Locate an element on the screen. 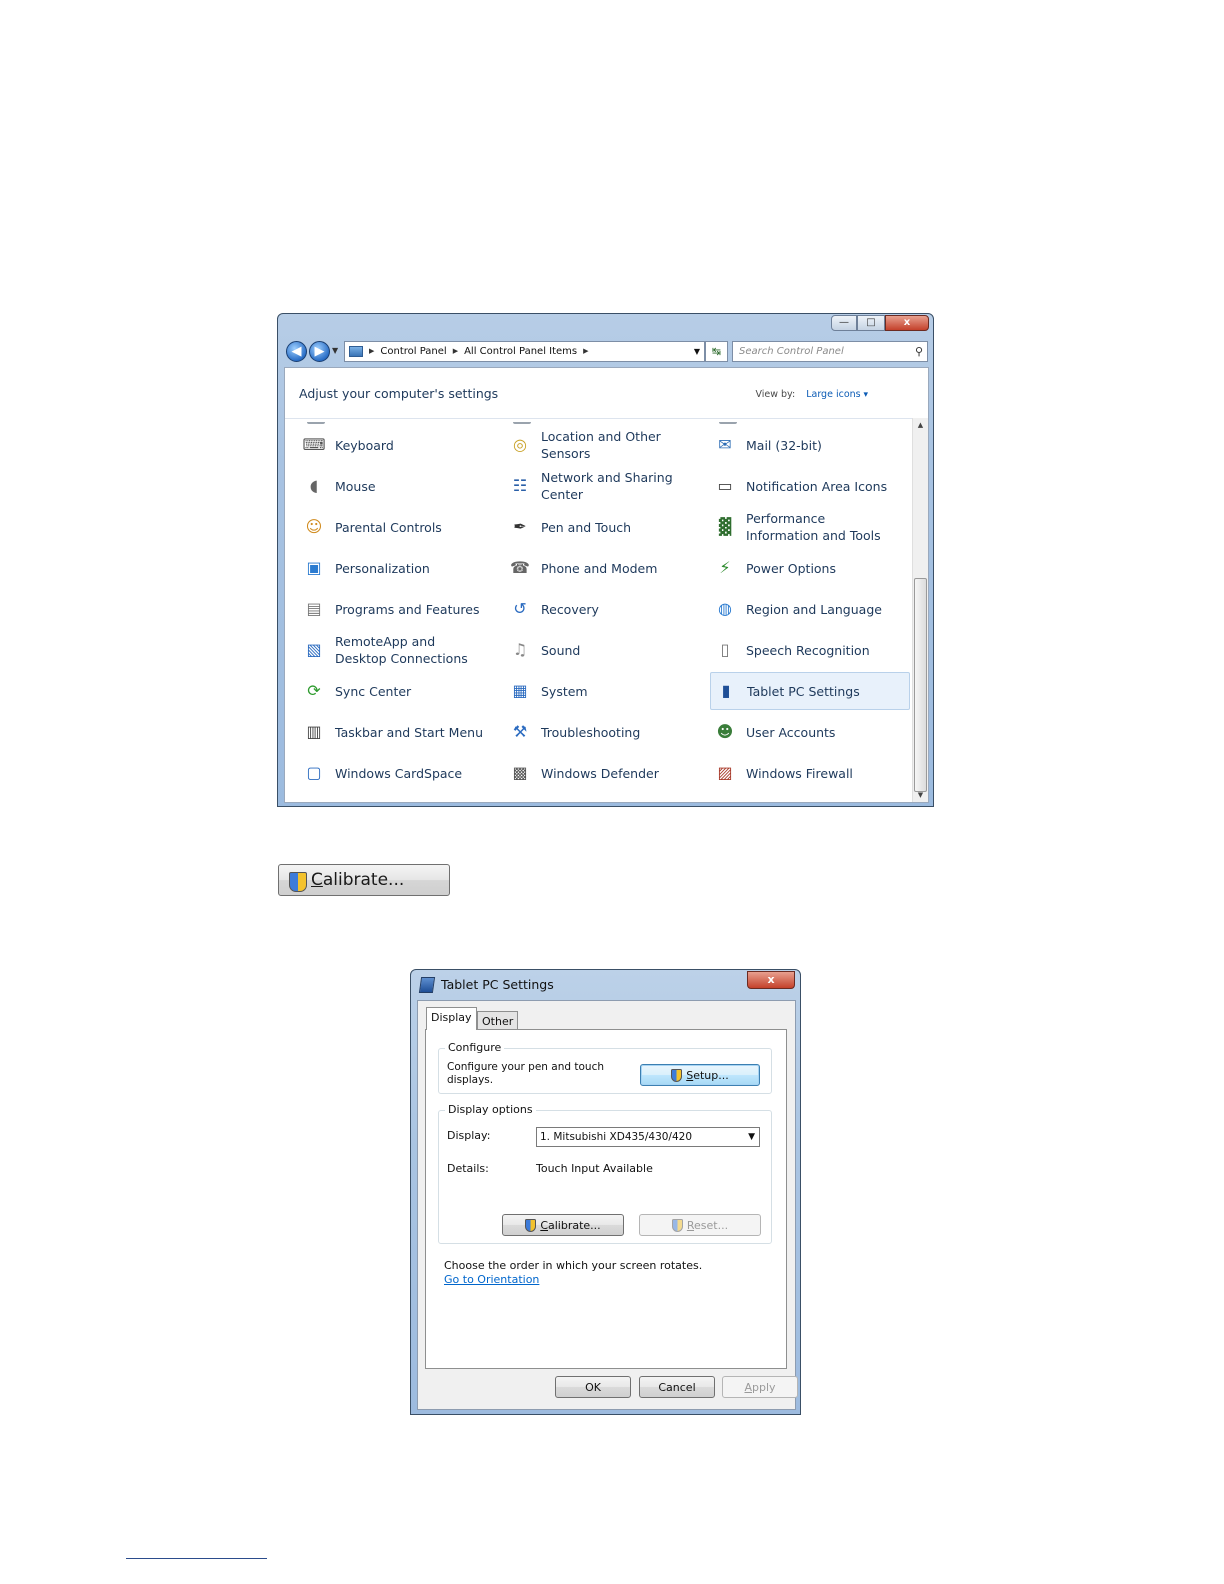  control-panel-item: ⚒ Troubleshooting is located at coordinates (605, 732).